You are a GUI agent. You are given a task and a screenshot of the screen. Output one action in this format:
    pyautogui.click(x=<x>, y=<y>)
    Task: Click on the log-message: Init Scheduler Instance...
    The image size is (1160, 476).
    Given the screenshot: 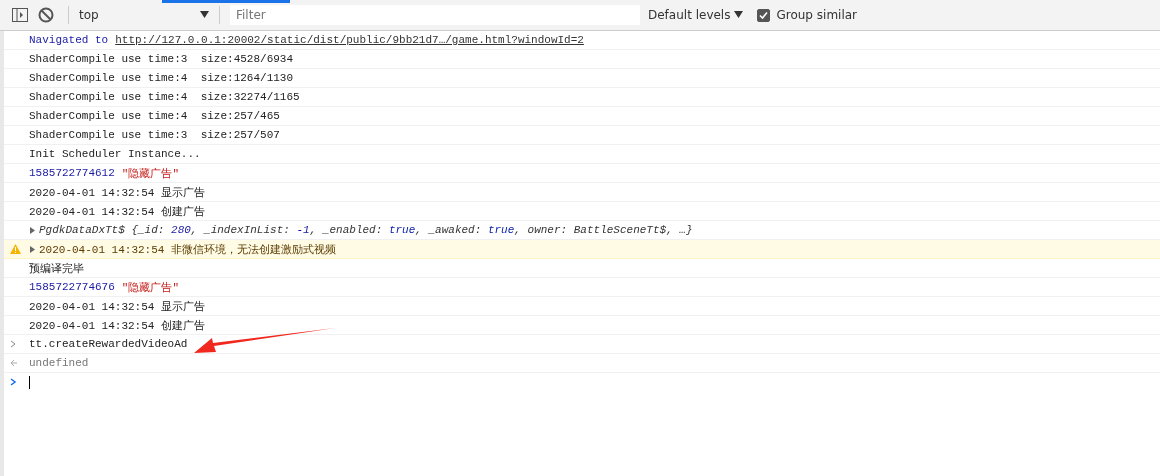 What is the action you would take?
    pyautogui.click(x=115, y=154)
    